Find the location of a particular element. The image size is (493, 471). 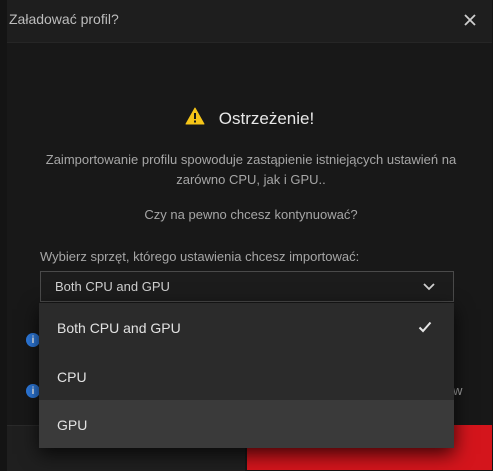

warning-title: Ostrzeżenie! is located at coordinates (266, 118).